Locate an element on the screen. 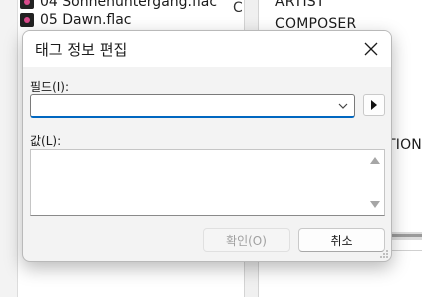 The height and width of the screenshot is (297, 422). dialog-title: 태그 정보 편집 is located at coordinates (81, 50).